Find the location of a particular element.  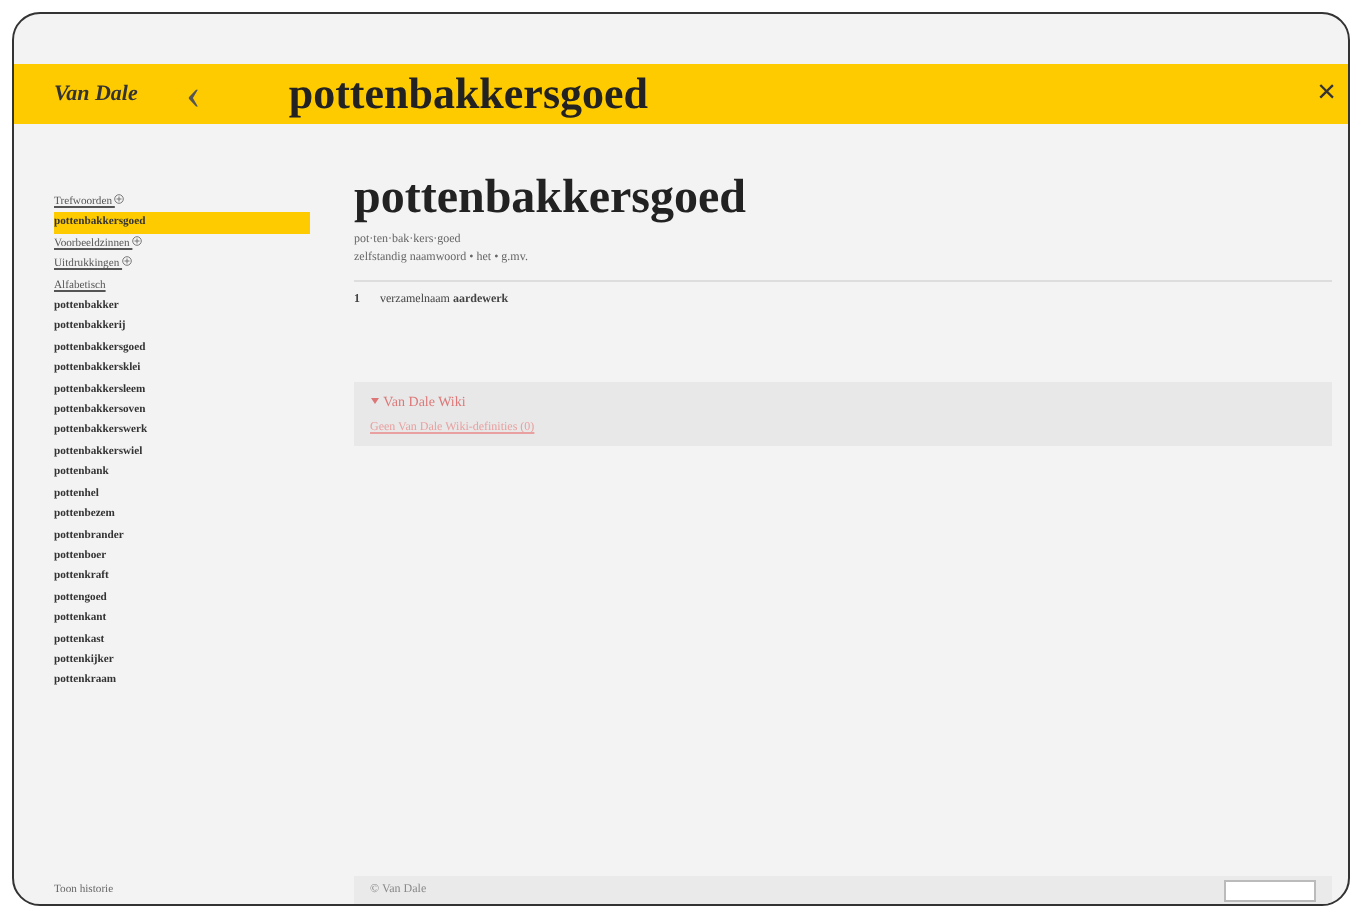

caret-icon is located at coordinates (375, 401).